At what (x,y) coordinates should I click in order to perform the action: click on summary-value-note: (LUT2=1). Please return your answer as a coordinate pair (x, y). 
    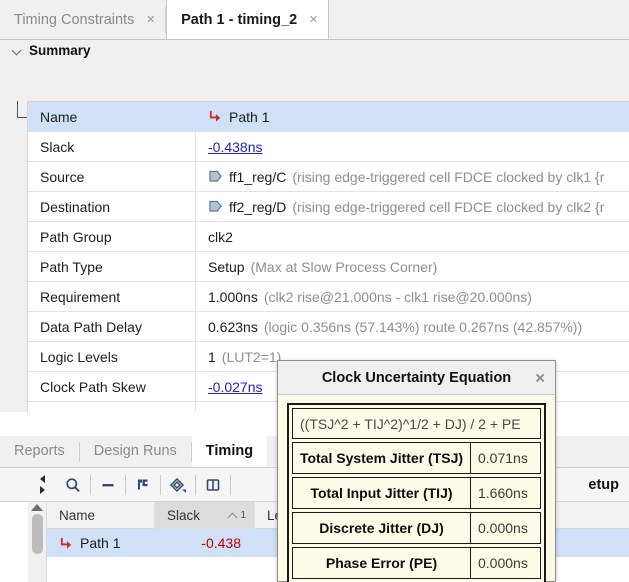
    Looking at the image, I should click on (251, 356).